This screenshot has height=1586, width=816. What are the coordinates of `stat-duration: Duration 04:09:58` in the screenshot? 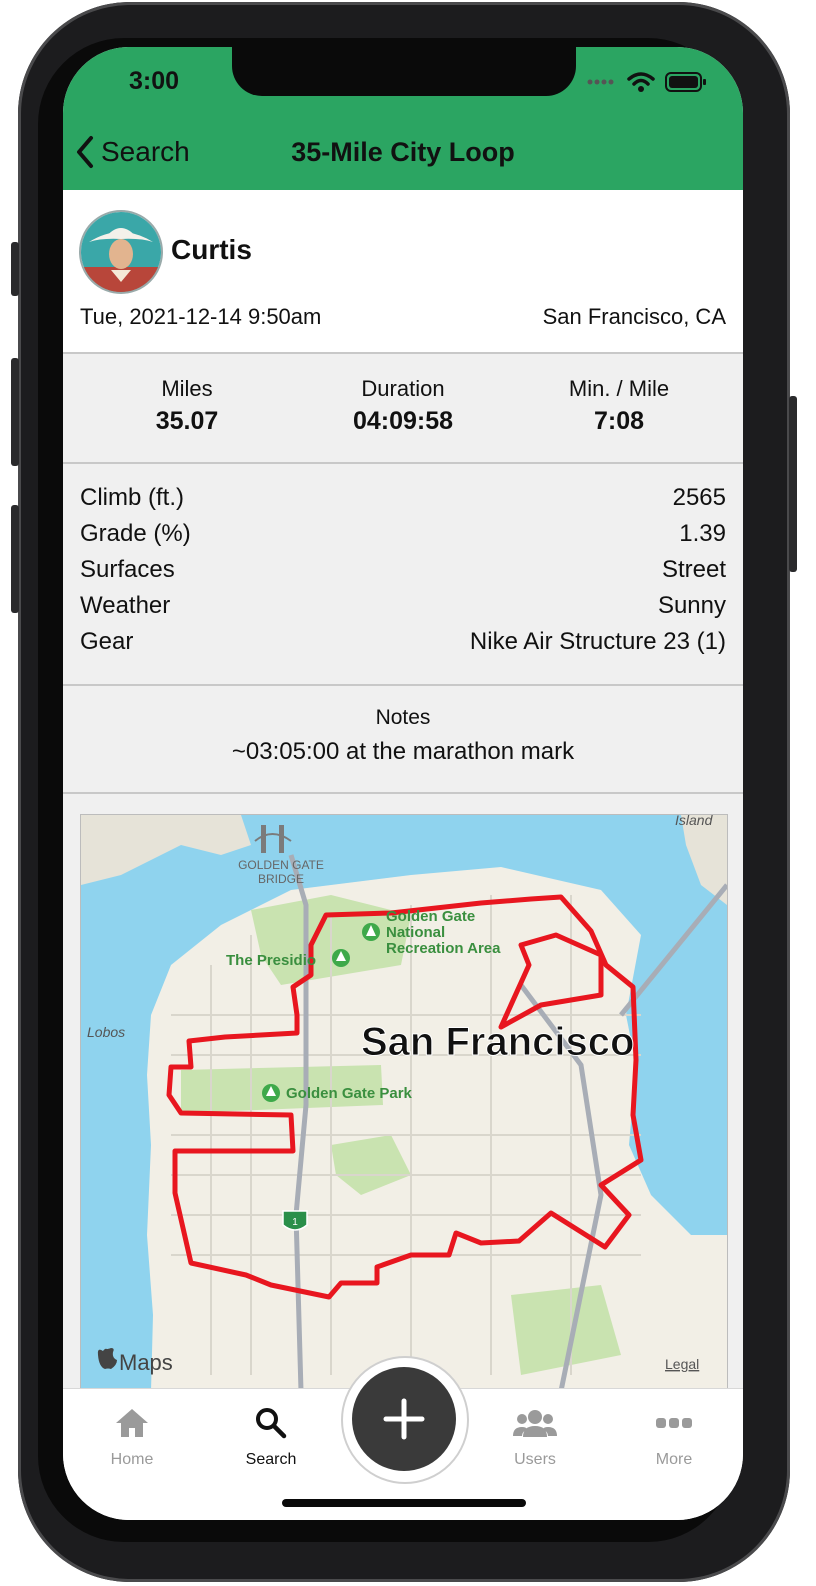 It's located at (403, 406).